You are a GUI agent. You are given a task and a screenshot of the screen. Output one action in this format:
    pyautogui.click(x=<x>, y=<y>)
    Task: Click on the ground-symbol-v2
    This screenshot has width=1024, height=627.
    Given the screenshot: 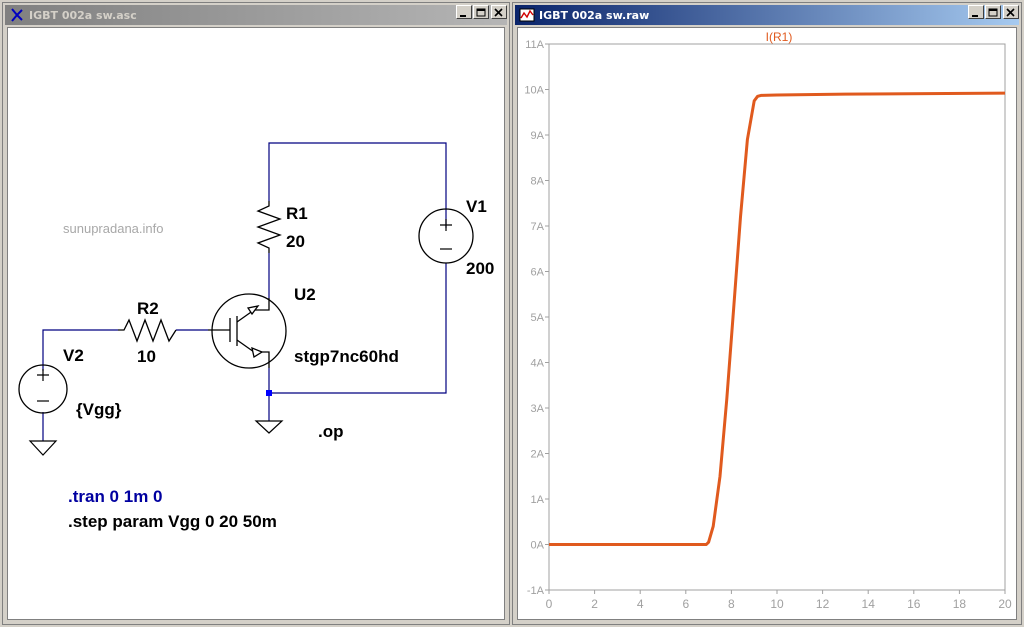 What is the action you would take?
    pyautogui.click(x=43, y=448)
    